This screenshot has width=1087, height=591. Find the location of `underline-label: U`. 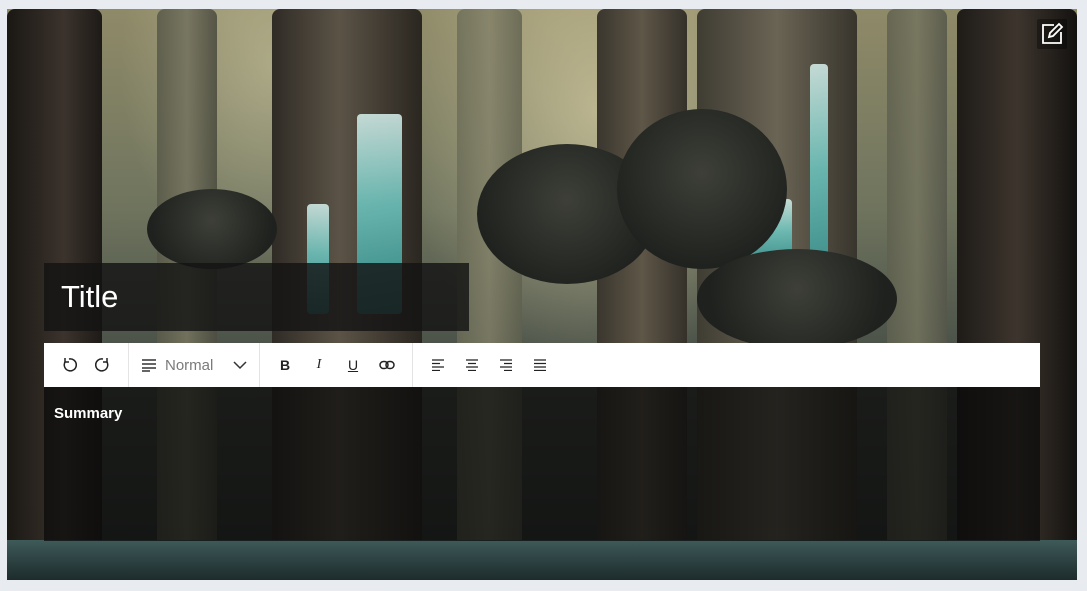

underline-label: U is located at coordinates (353, 365).